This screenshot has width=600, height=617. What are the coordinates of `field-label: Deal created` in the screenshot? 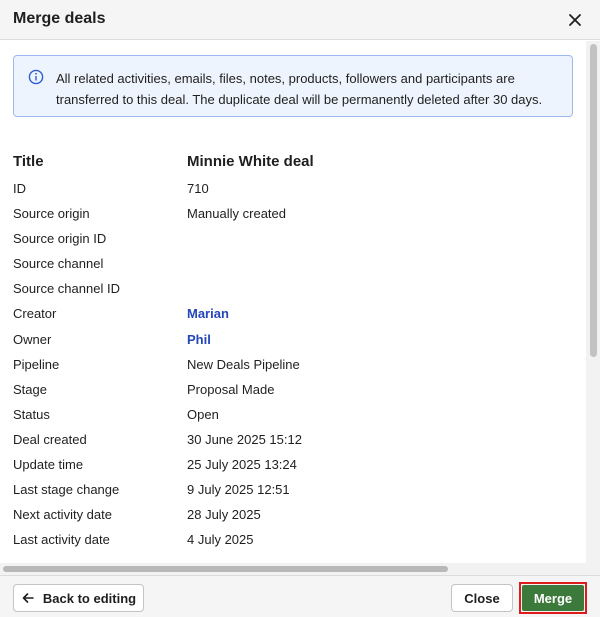 It's located at (50, 439).